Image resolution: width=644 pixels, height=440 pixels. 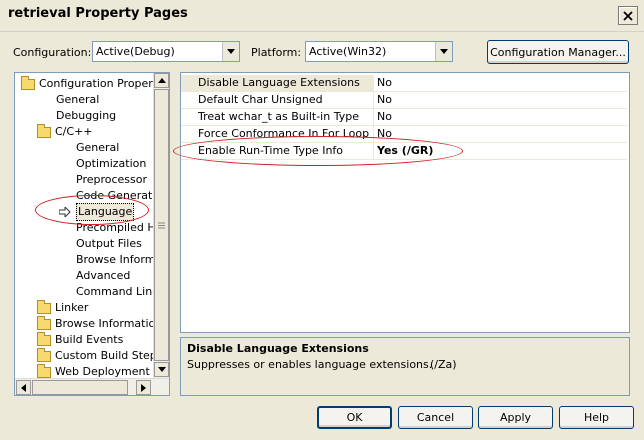 I want to click on tree-item-preprocessor: Preprocessor, so click(x=111, y=180).